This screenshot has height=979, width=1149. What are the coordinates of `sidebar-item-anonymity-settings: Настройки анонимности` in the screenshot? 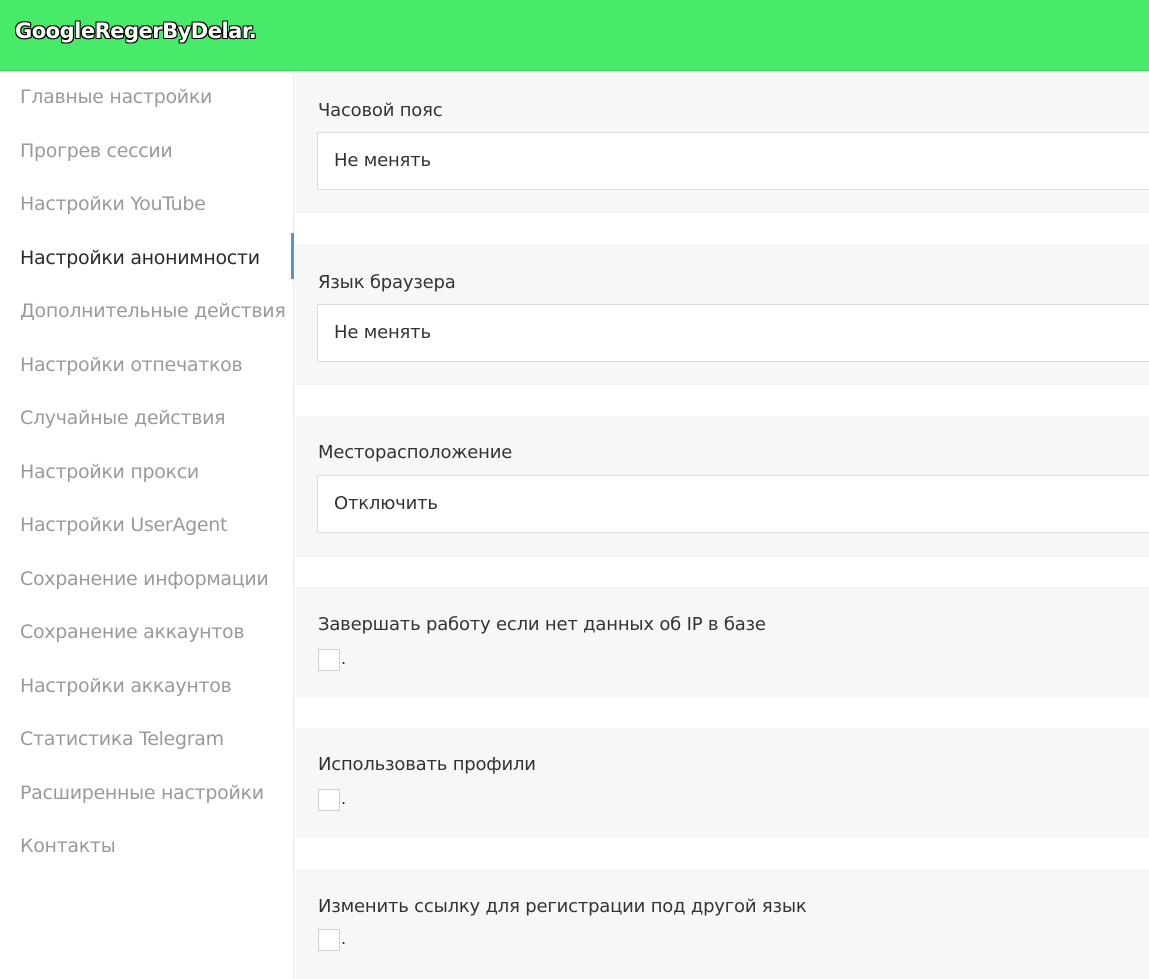 It's located at (140, 258).